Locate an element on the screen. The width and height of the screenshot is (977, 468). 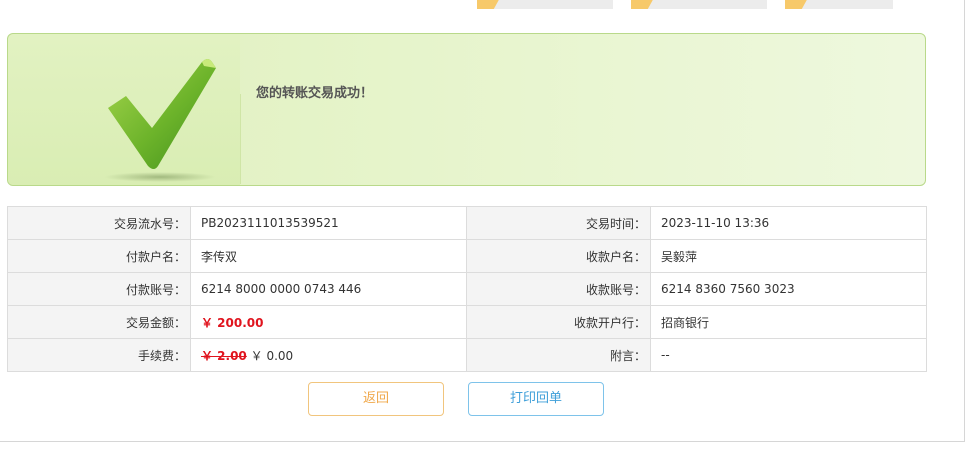
amount-value-cell: ￥ 200.00 is located at coordinates (328, 322).